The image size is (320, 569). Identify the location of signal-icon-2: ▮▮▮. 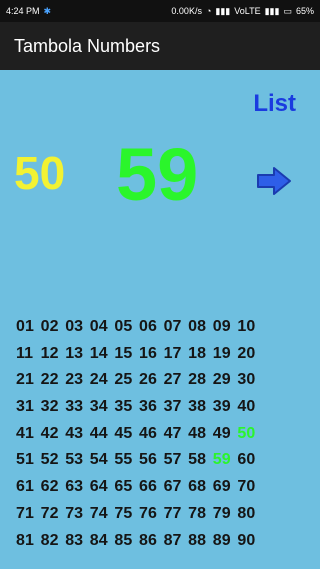
(272, 10).